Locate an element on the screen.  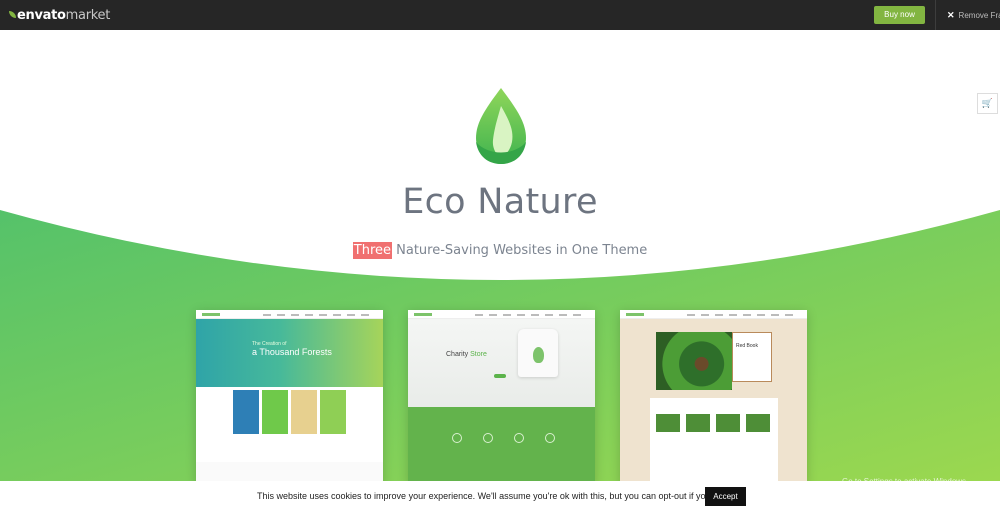
forest-banner: The Creation of a Thousand Forests is located at coordinates (289, 353).